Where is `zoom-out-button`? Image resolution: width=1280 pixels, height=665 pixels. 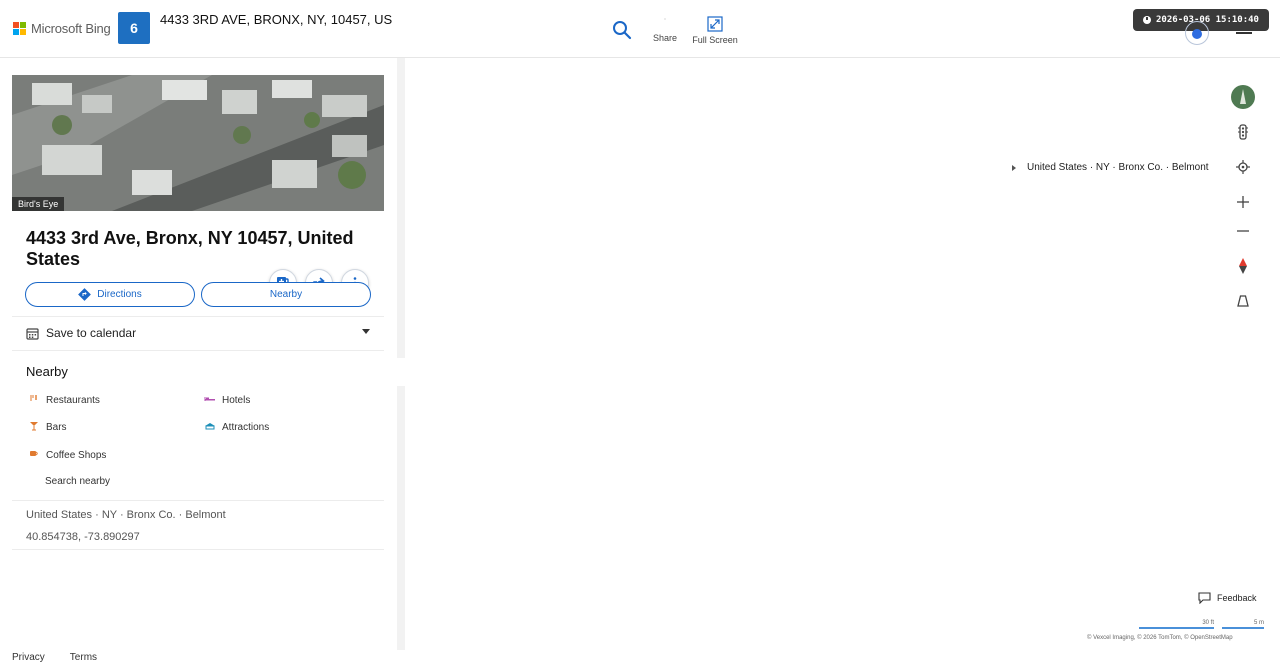 zoom-out-button is located at coordinates (1243, 231).